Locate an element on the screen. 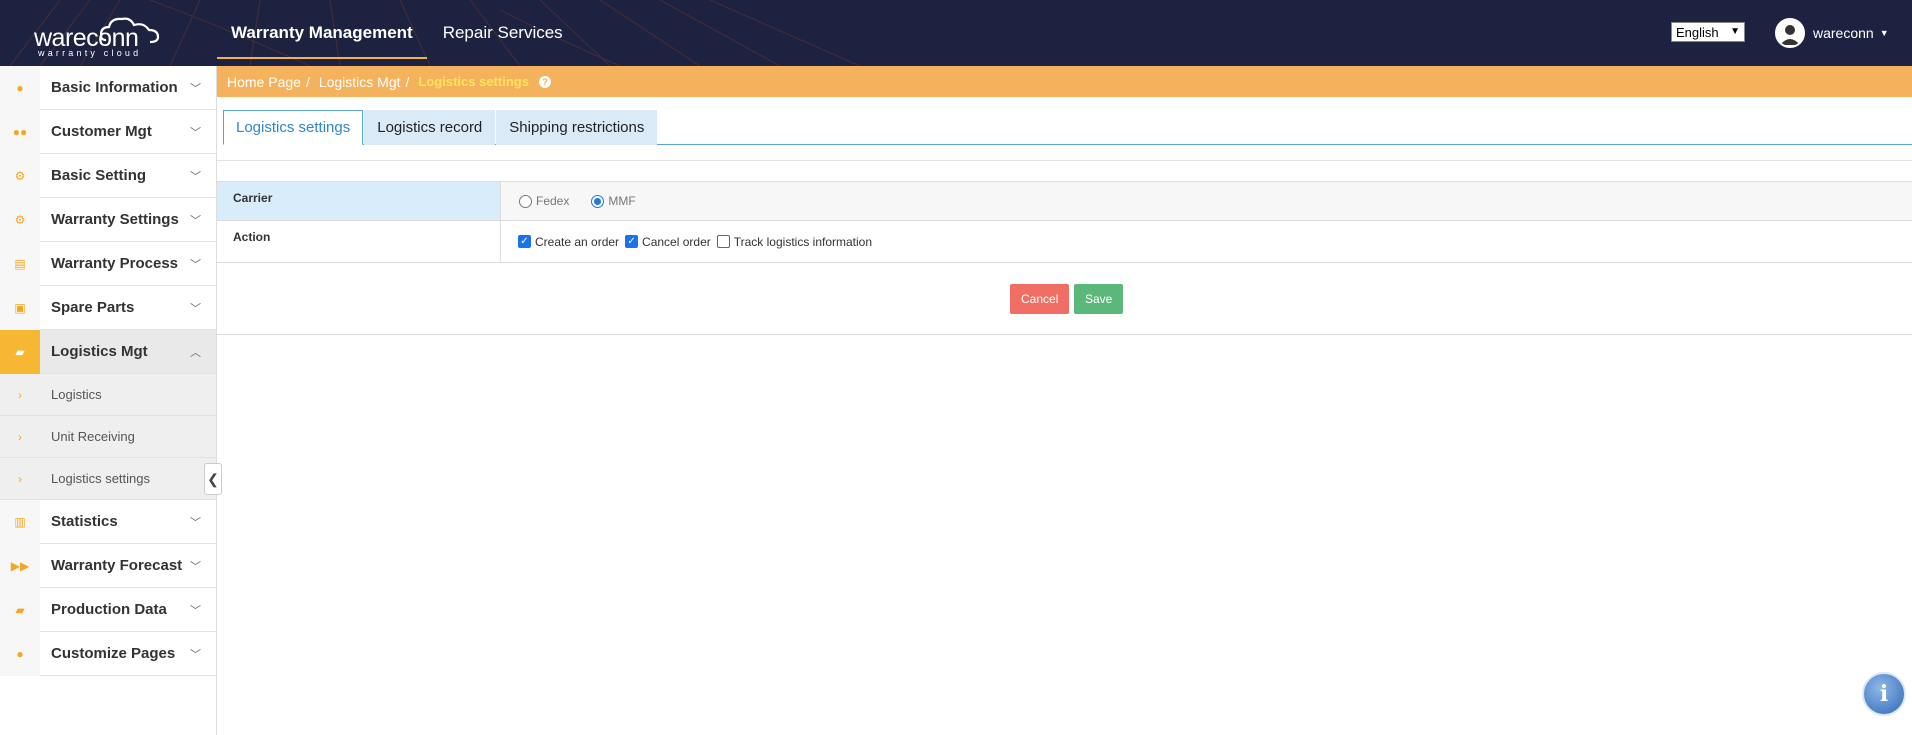 The image size is (1912, 735). radio-mmf is located at coordinates (598, 201).